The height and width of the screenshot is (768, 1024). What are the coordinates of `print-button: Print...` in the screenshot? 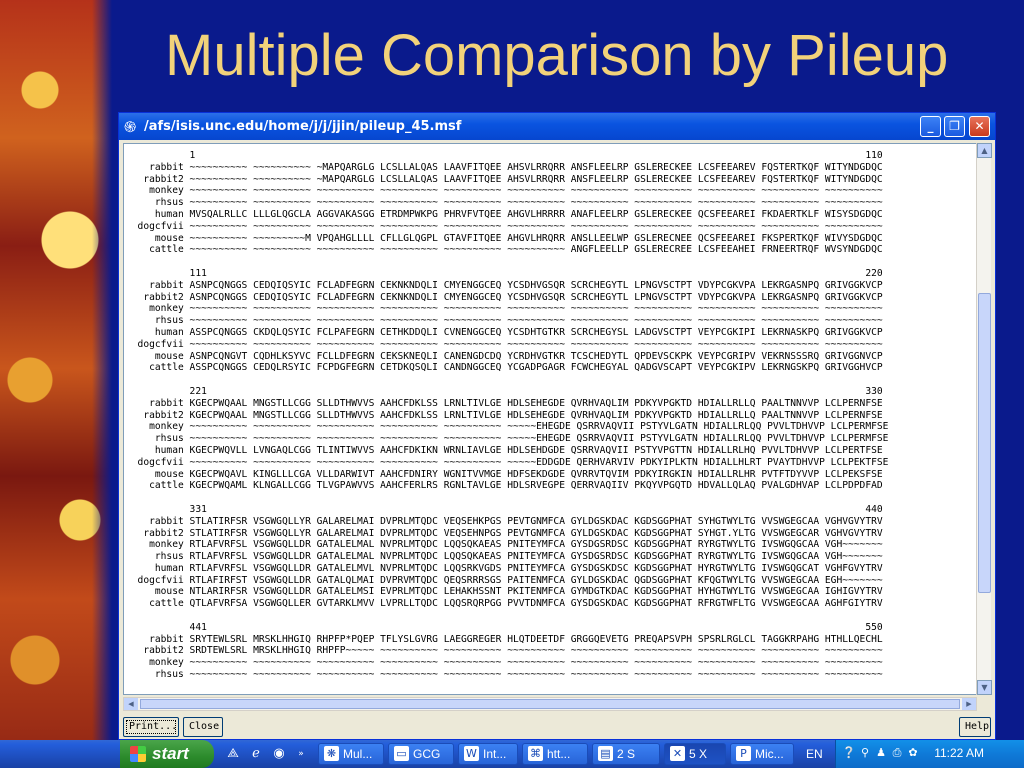 It's located at (151, 727).